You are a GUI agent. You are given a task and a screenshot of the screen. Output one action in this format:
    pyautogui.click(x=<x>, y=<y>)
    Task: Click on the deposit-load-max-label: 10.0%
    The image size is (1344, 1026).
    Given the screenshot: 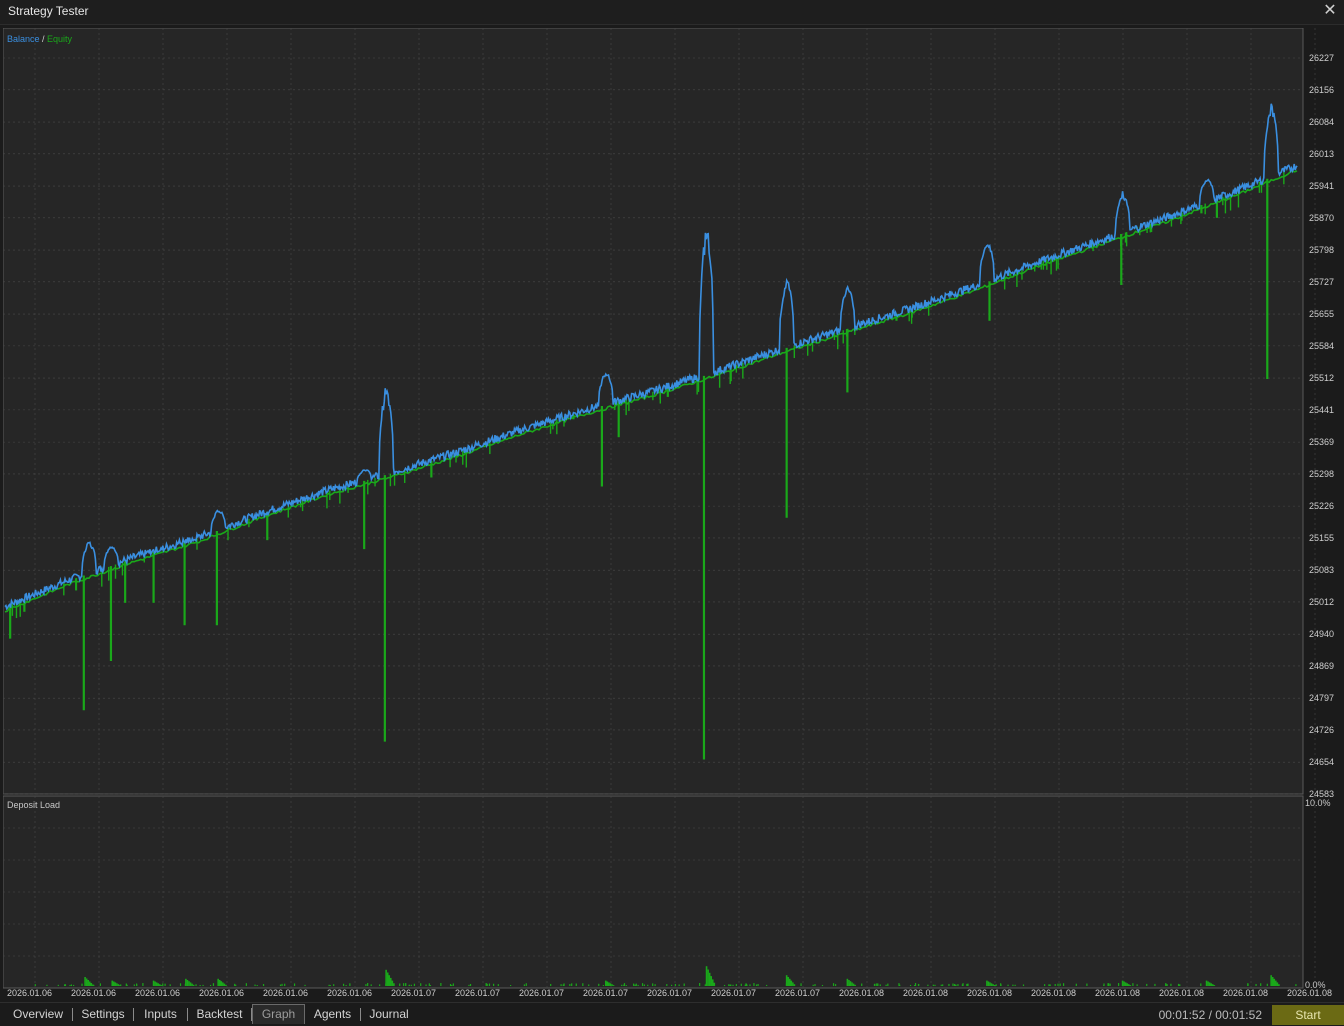 What is the action you would take?
    pyautogui.click(x=1318, y=803)
    